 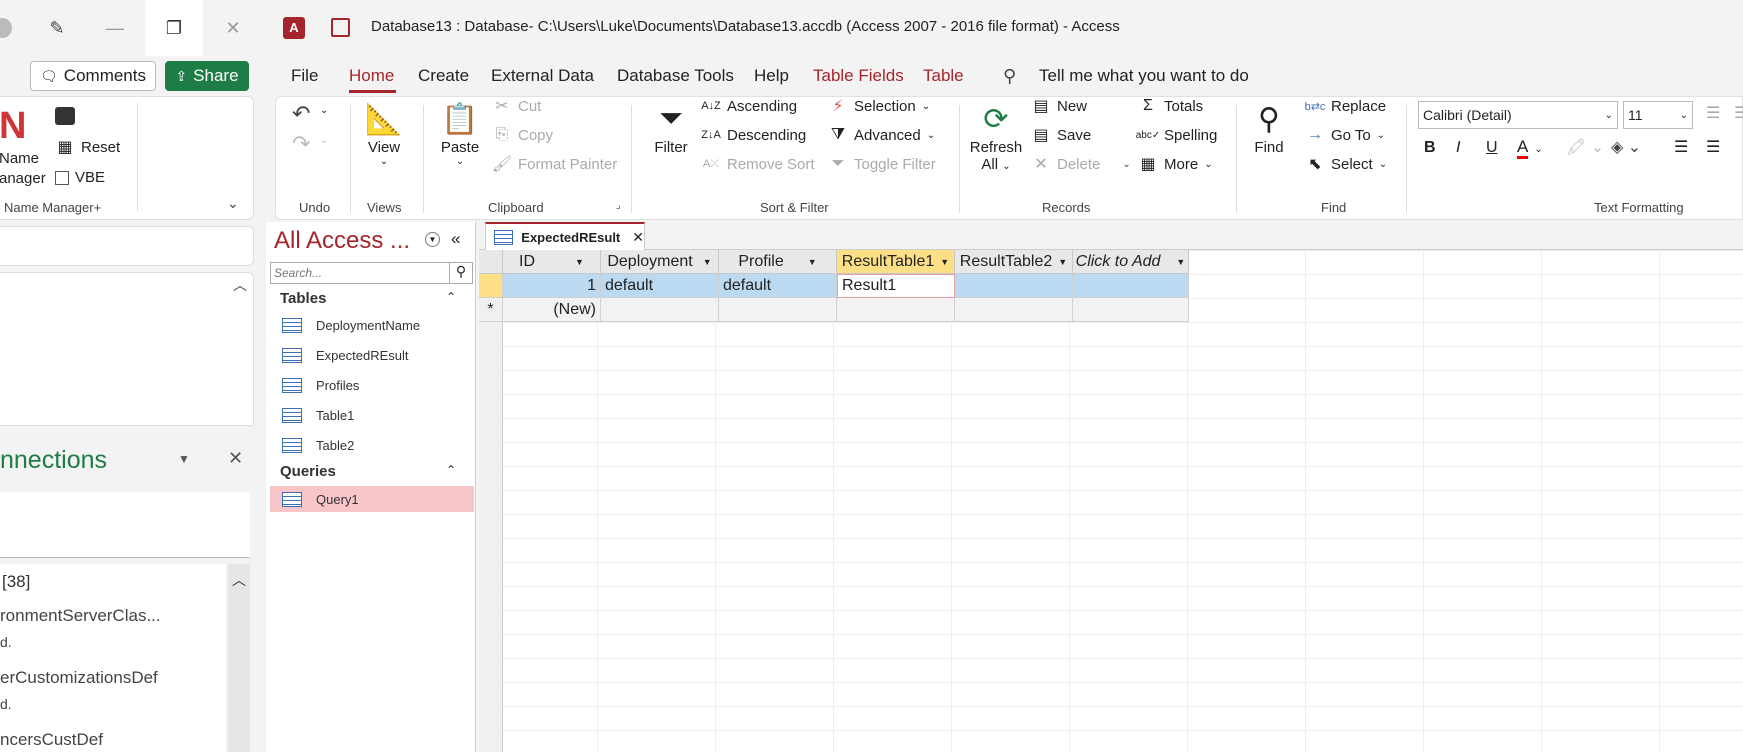 What do you see at coordinates (377, 499) in the screenshot?
I see `nav-query-item: Query1` at bounding box center [377, 499].